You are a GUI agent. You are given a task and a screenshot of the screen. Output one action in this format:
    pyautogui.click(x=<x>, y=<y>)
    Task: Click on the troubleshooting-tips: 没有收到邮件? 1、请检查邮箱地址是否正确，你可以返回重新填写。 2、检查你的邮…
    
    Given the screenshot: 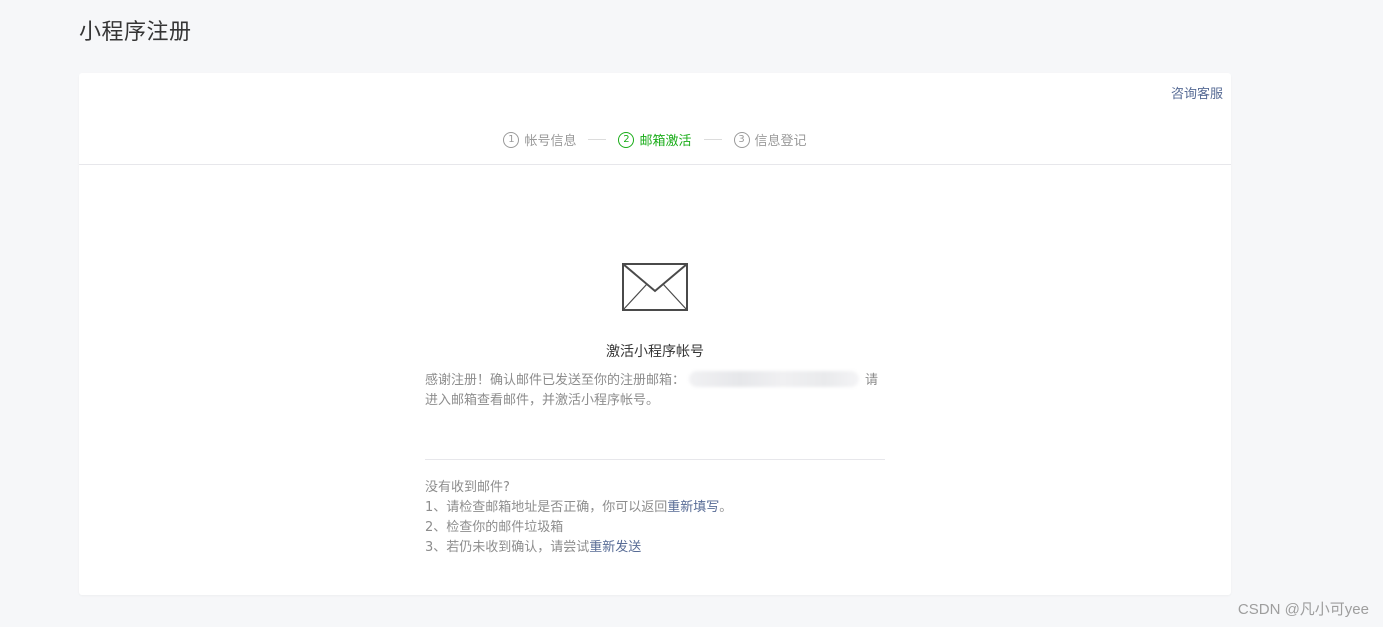 What is the action you would take?
    pyautogui.click(x=655, y=518)
    